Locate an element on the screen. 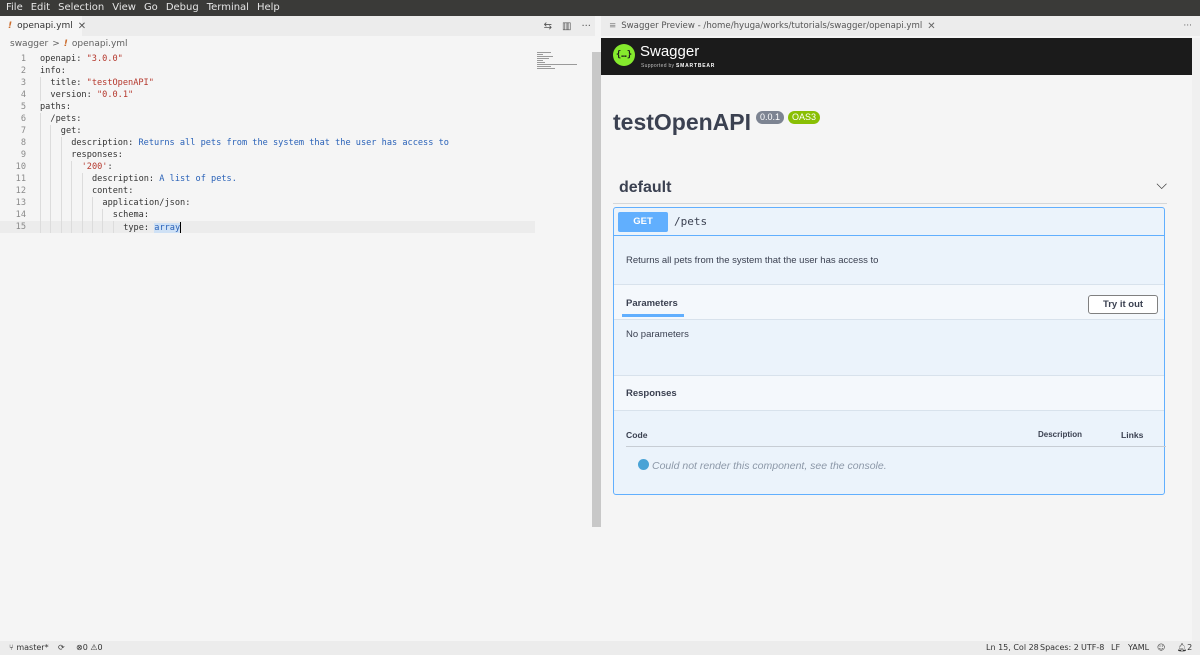 The width and height of the screenshot is (1200, 655). yaml-key: description is located at coordinates (100, 143).